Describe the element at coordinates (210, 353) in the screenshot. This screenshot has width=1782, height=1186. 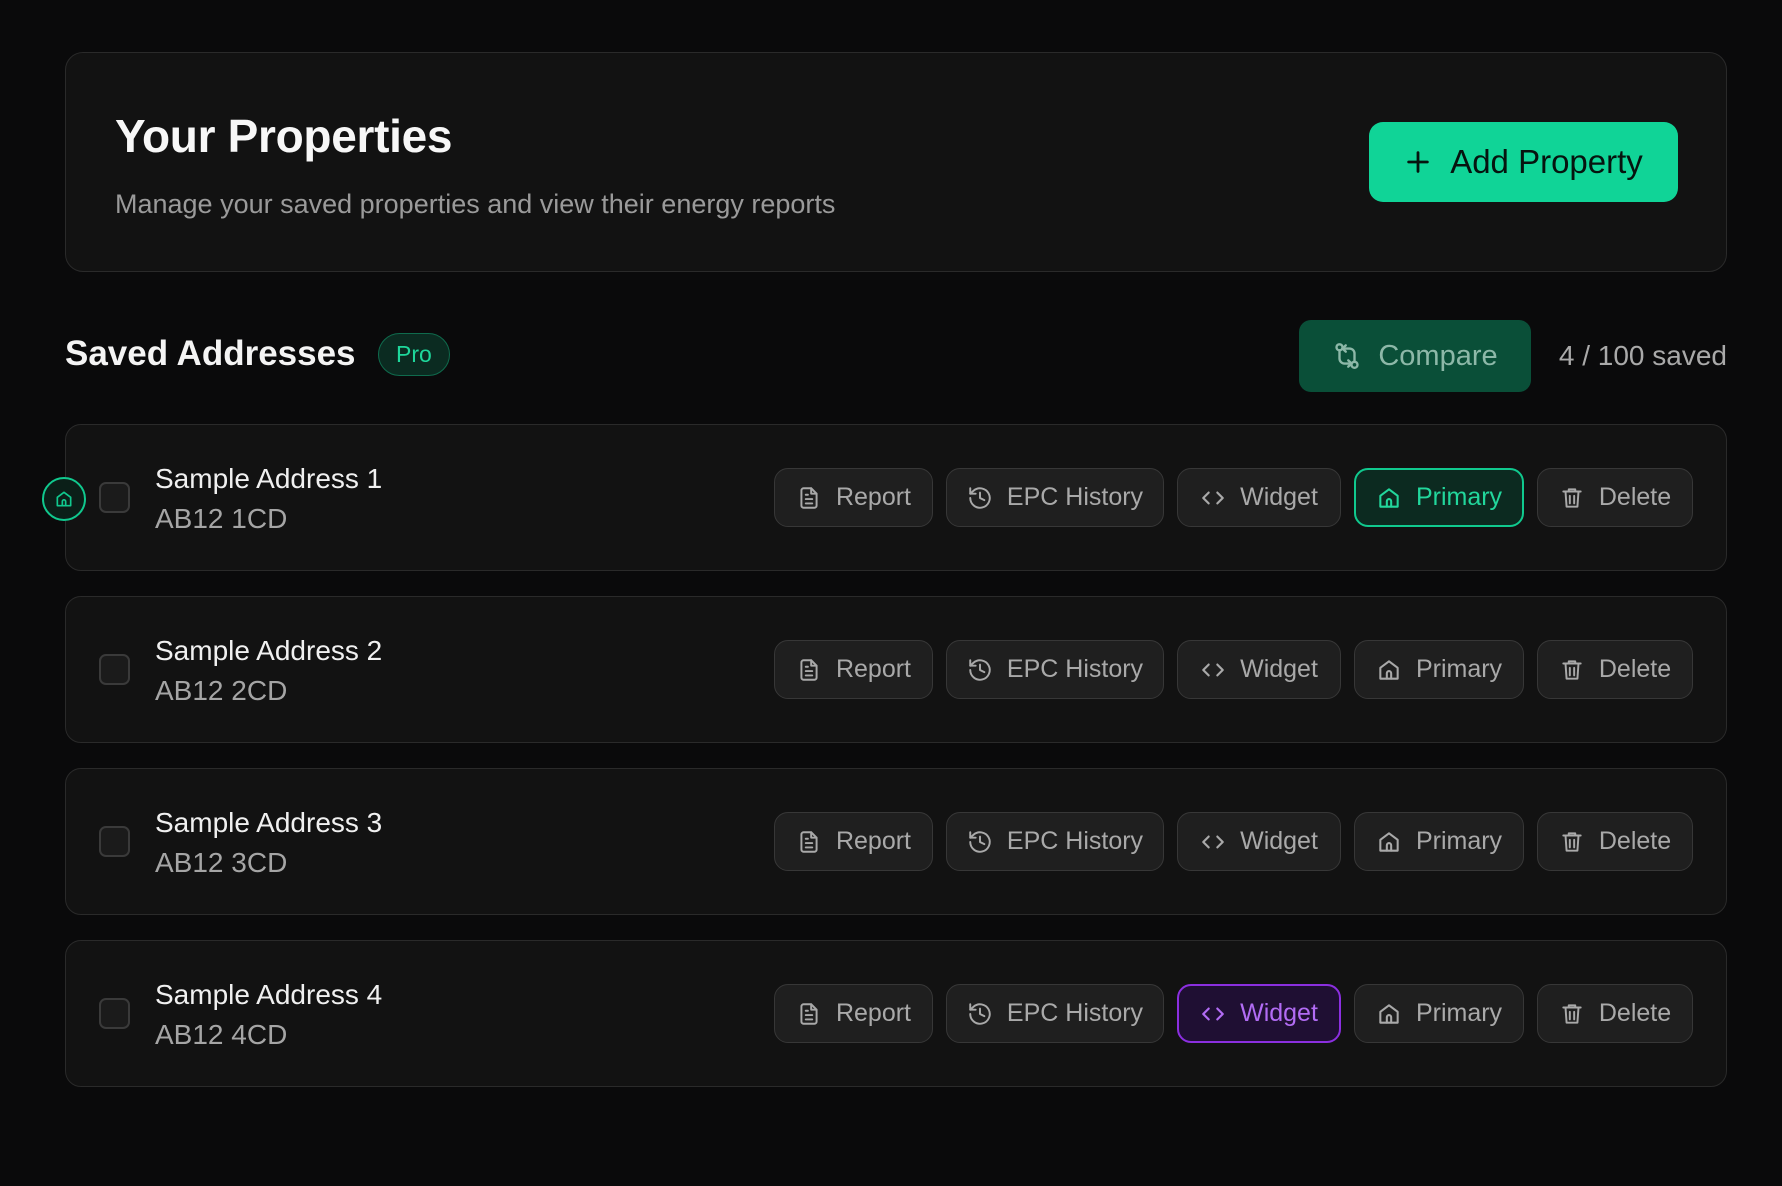
I see `section-title: Saved Addresses` at that location.